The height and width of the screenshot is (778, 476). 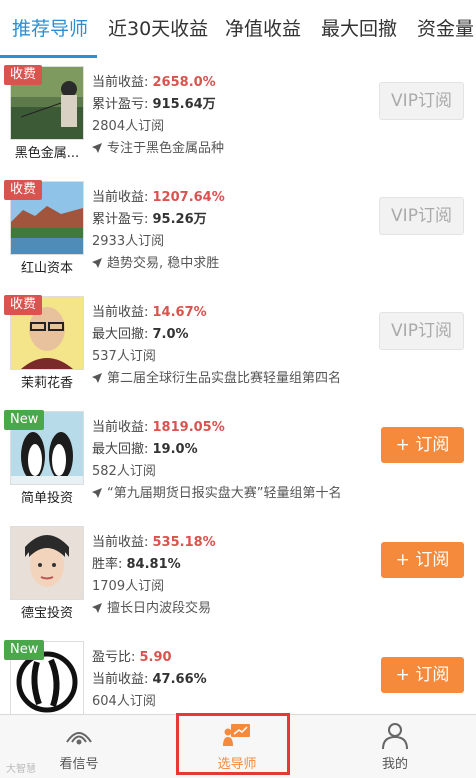 What do you see at coordinates (238, 673) in the screenshot?
I see `mentor-card: New 盈亏比: 5.90 当前收益: 47.66% 604人订阅 + 订阅` at bounding box center [238, 673].